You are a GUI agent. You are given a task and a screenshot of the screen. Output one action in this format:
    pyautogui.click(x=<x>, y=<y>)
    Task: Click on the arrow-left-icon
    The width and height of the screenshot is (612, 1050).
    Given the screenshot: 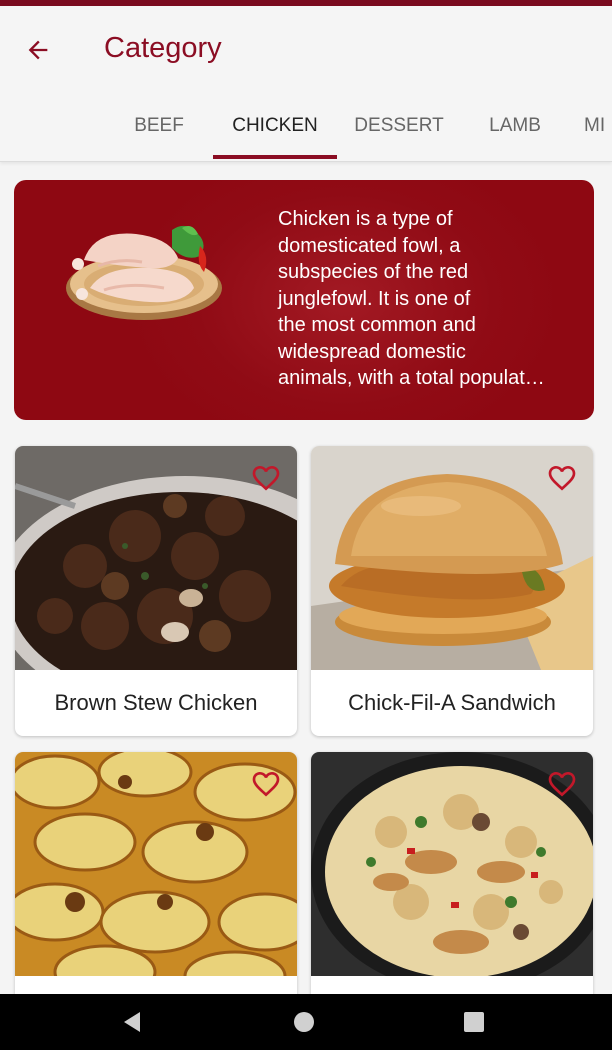 What is the action you would take?
    pyautogui.click(x=38, y=50)
    